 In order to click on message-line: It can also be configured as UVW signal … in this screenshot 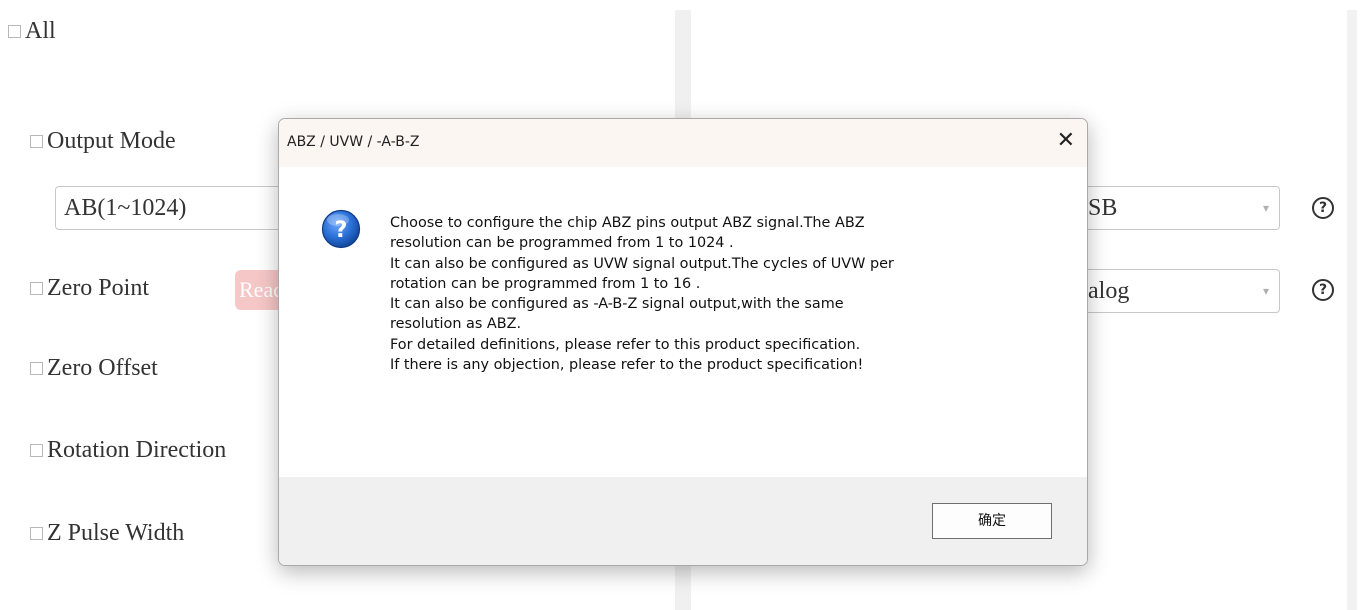, I will do `click(642, 263)`.